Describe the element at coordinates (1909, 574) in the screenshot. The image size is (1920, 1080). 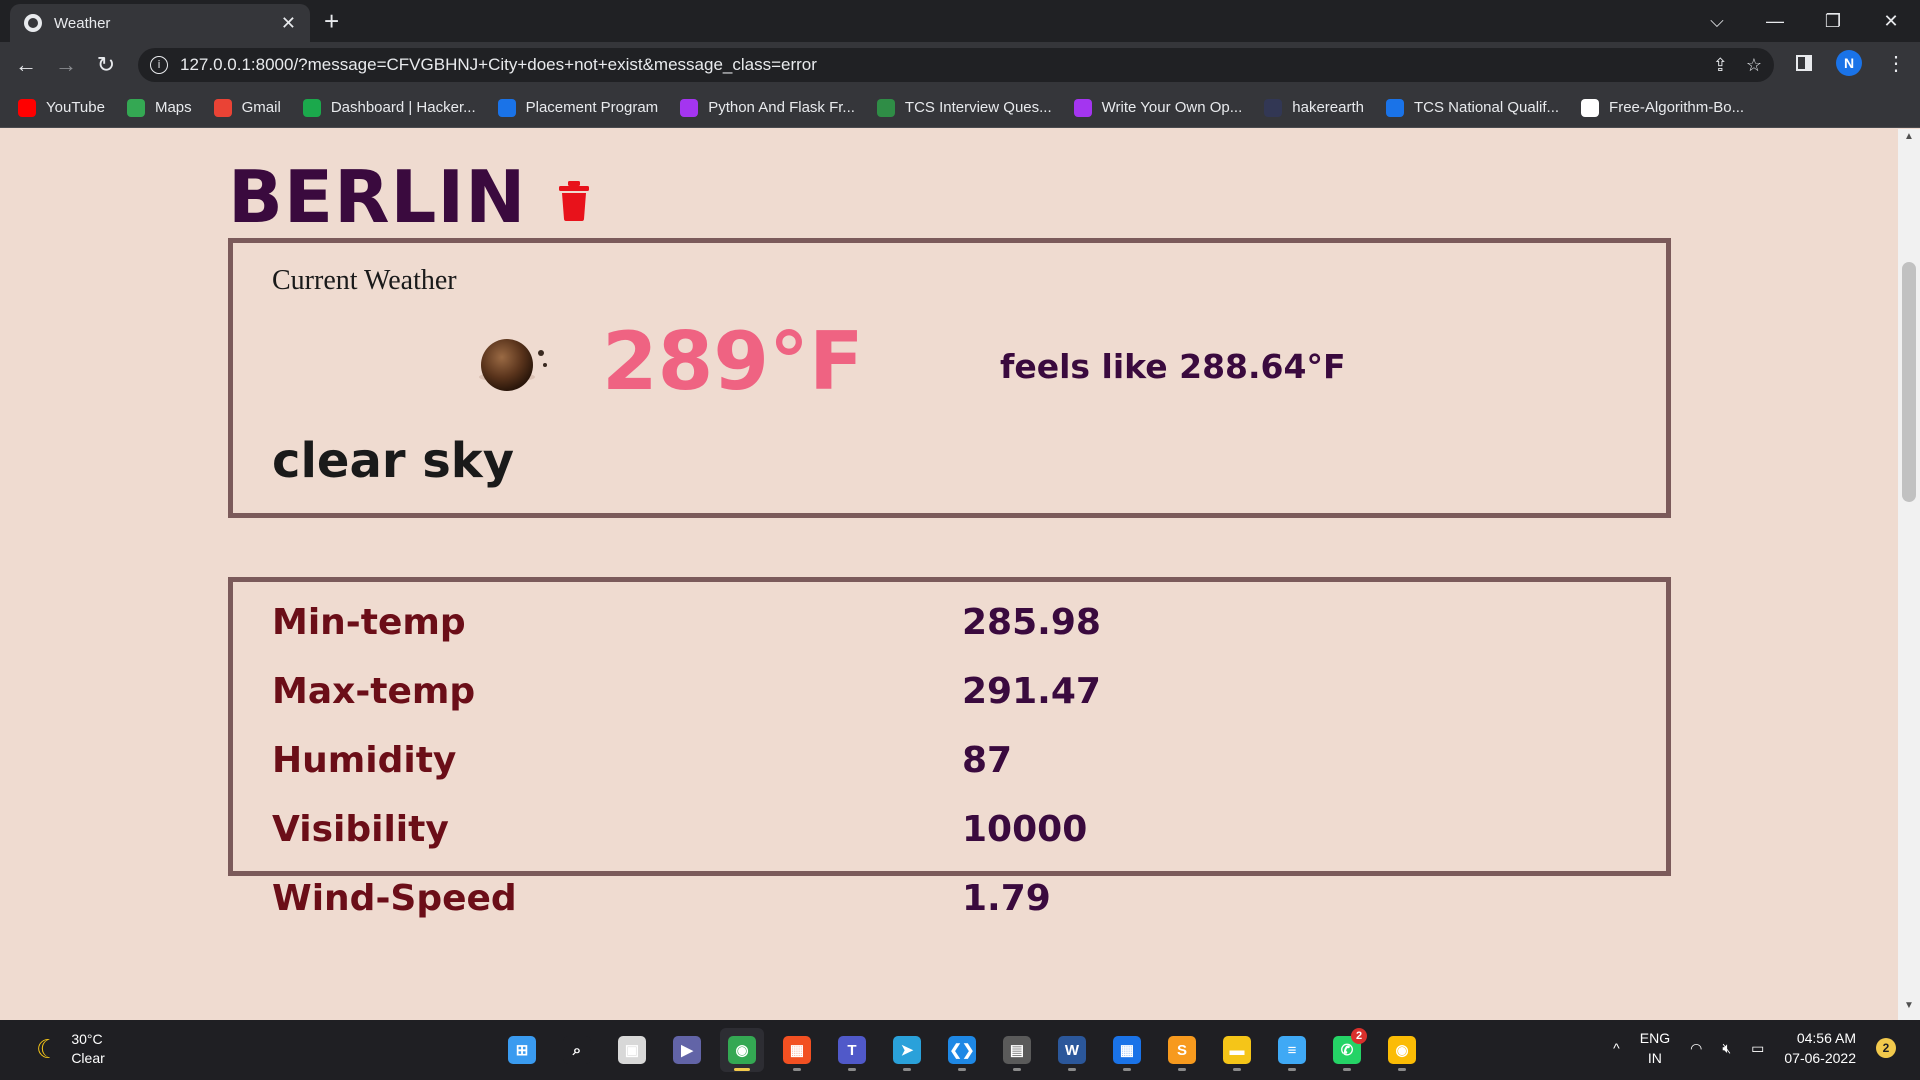
I see `page-scrollbar: ▲ ▼` at that location.